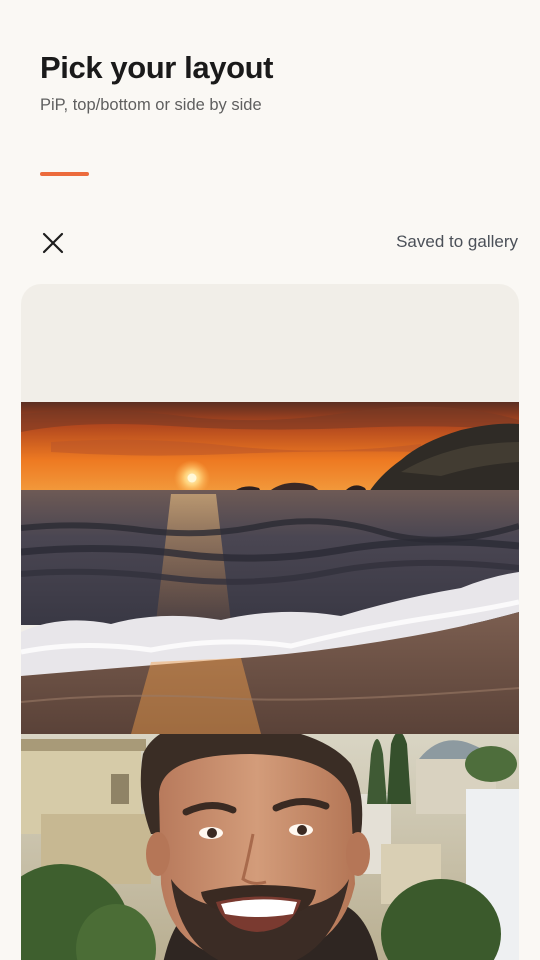 The image size is (540, 960). What do you see at coordinates (151, 105) in the screenshot?
I see `page-subtitle: PiP, top/bottom or side by side` at bounding box center [151, 105].